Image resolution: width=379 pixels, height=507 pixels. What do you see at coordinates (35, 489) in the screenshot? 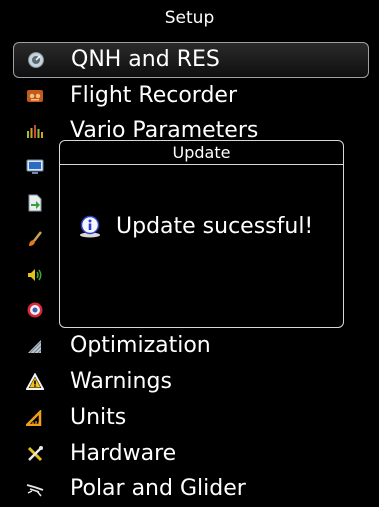
I see `glider-icon` at bounding box center [35, 489].